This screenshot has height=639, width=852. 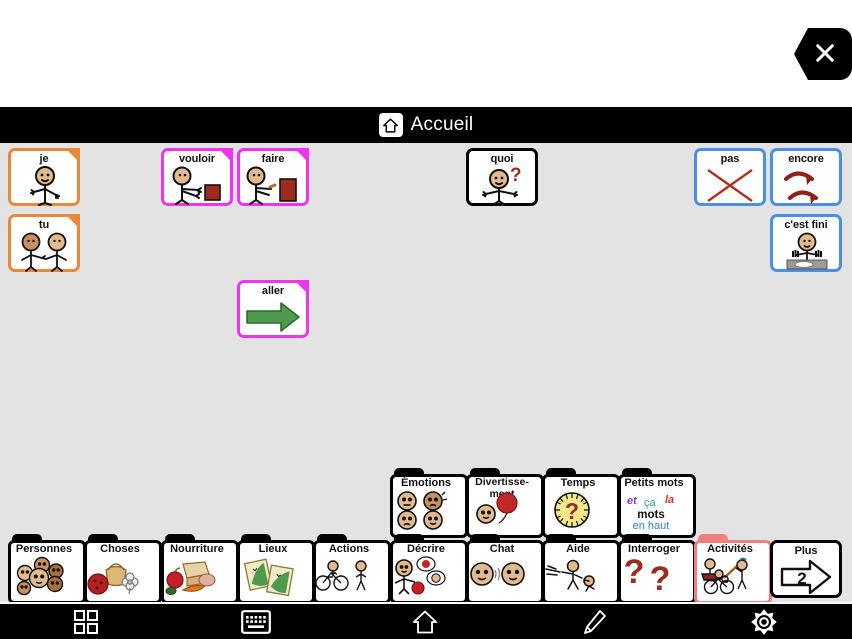 I want to click on close-button, so click(x=823, y=54).